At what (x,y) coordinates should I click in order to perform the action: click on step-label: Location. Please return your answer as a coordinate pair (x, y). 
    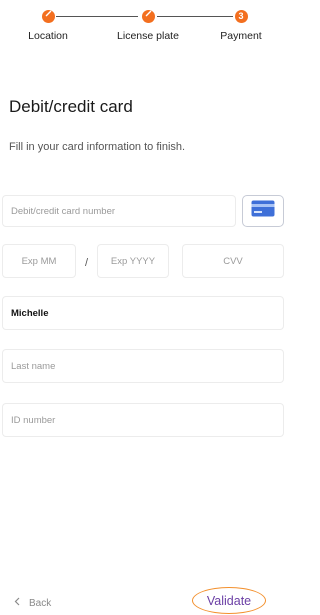
    Looking at the image, I should click on (48, 36).